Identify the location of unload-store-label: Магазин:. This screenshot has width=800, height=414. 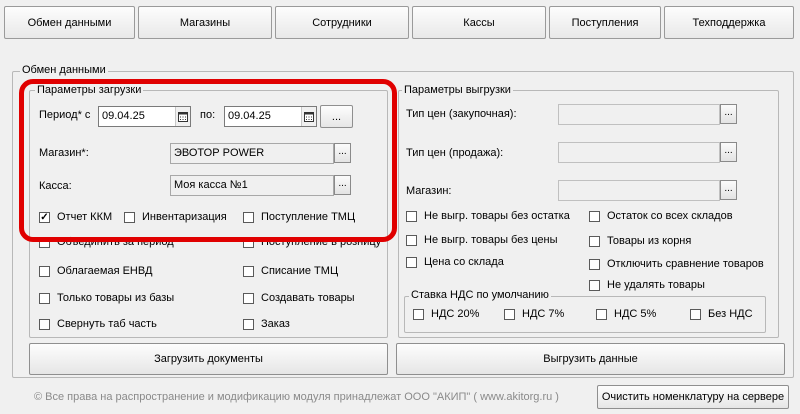
(429, 191).